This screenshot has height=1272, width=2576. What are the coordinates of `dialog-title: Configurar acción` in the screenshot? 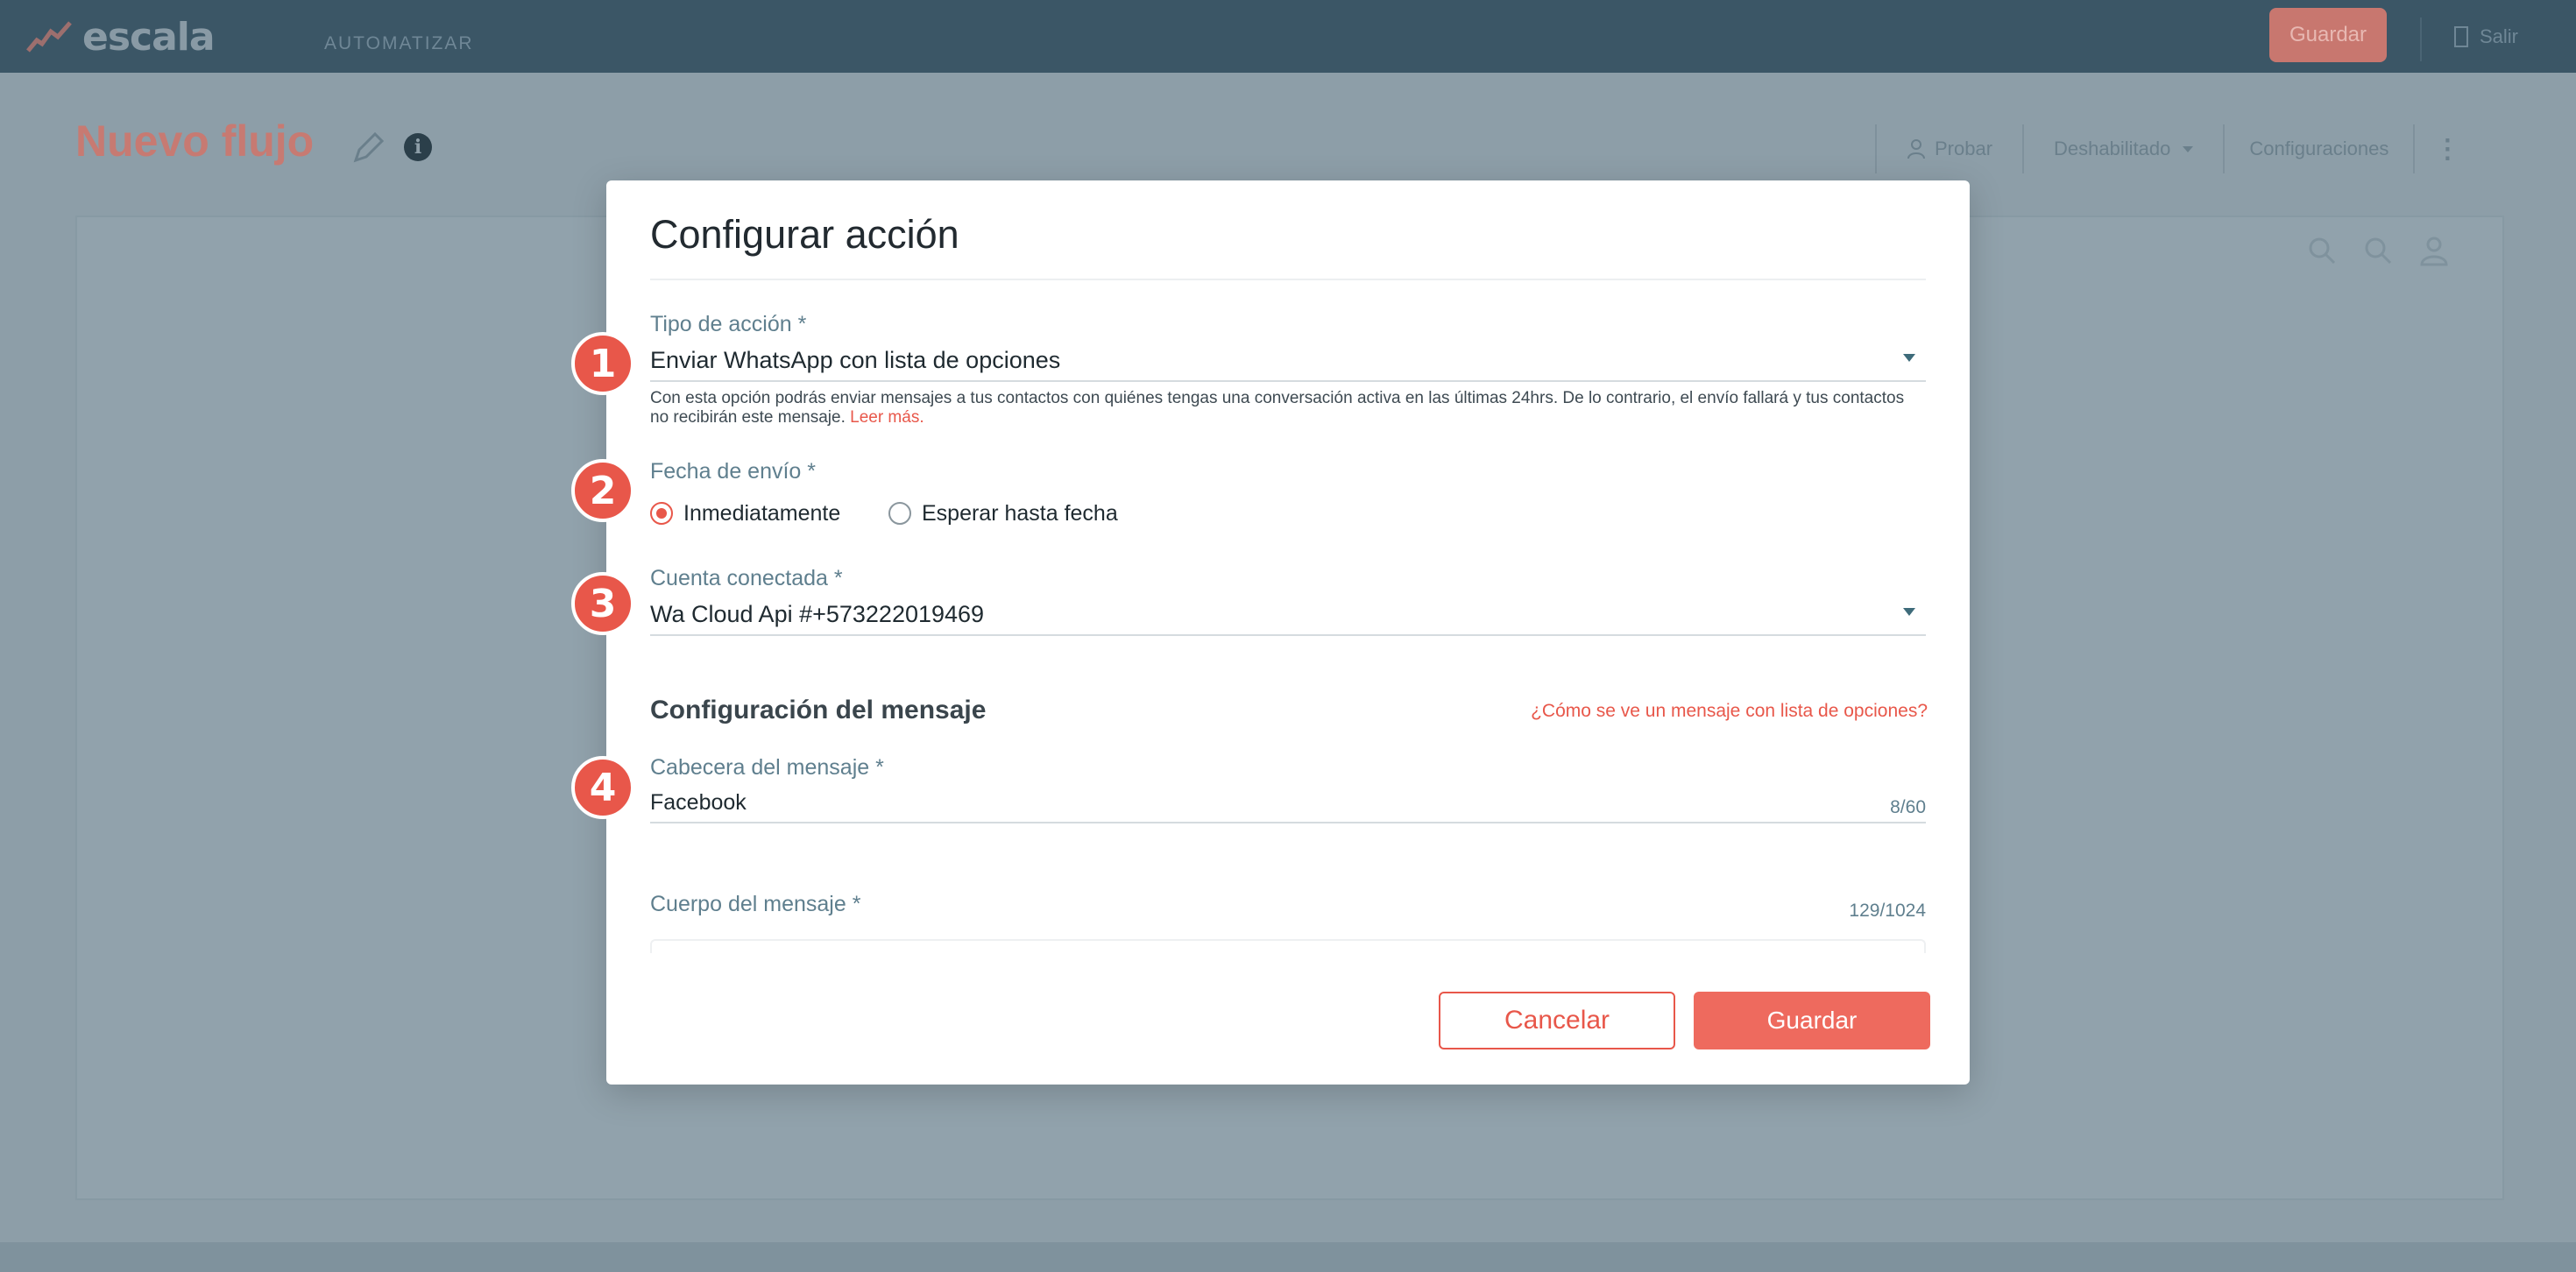 It's located at (804, 235).